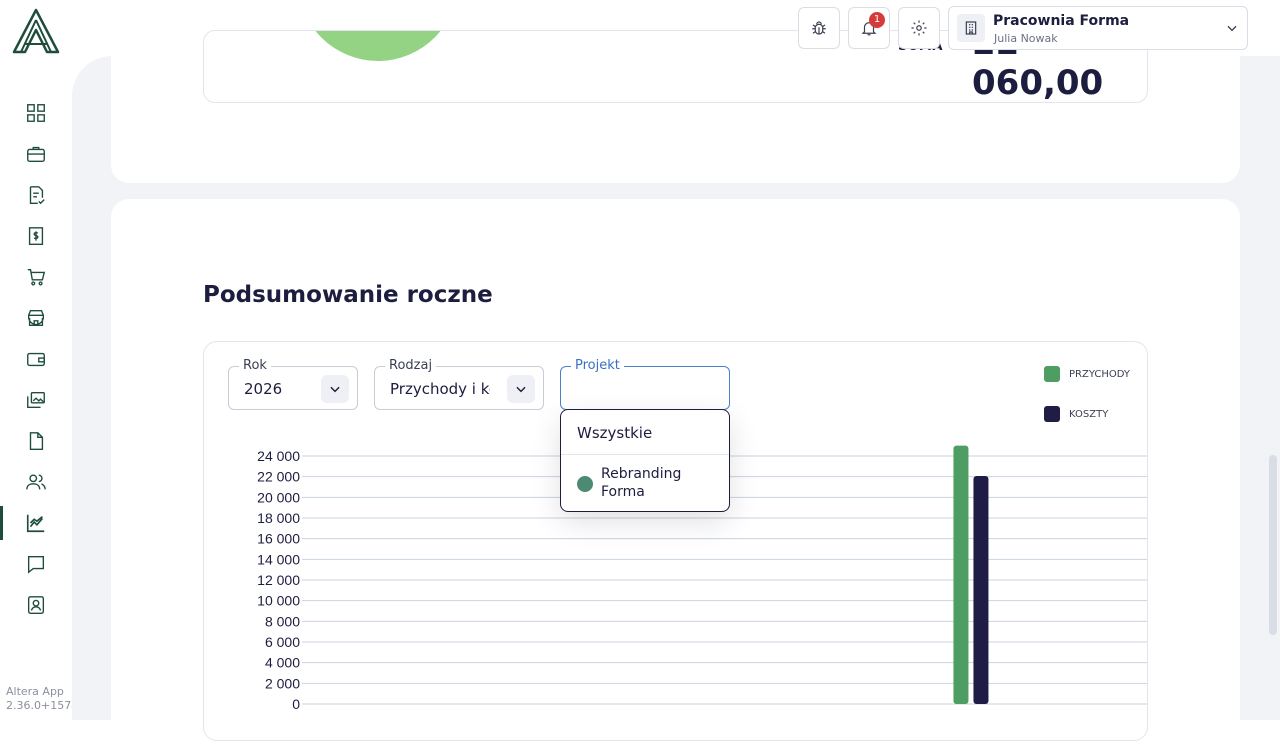 The width and height of the screenshot is (1280, 742). I want to click on images-icon, so click(36, 400).